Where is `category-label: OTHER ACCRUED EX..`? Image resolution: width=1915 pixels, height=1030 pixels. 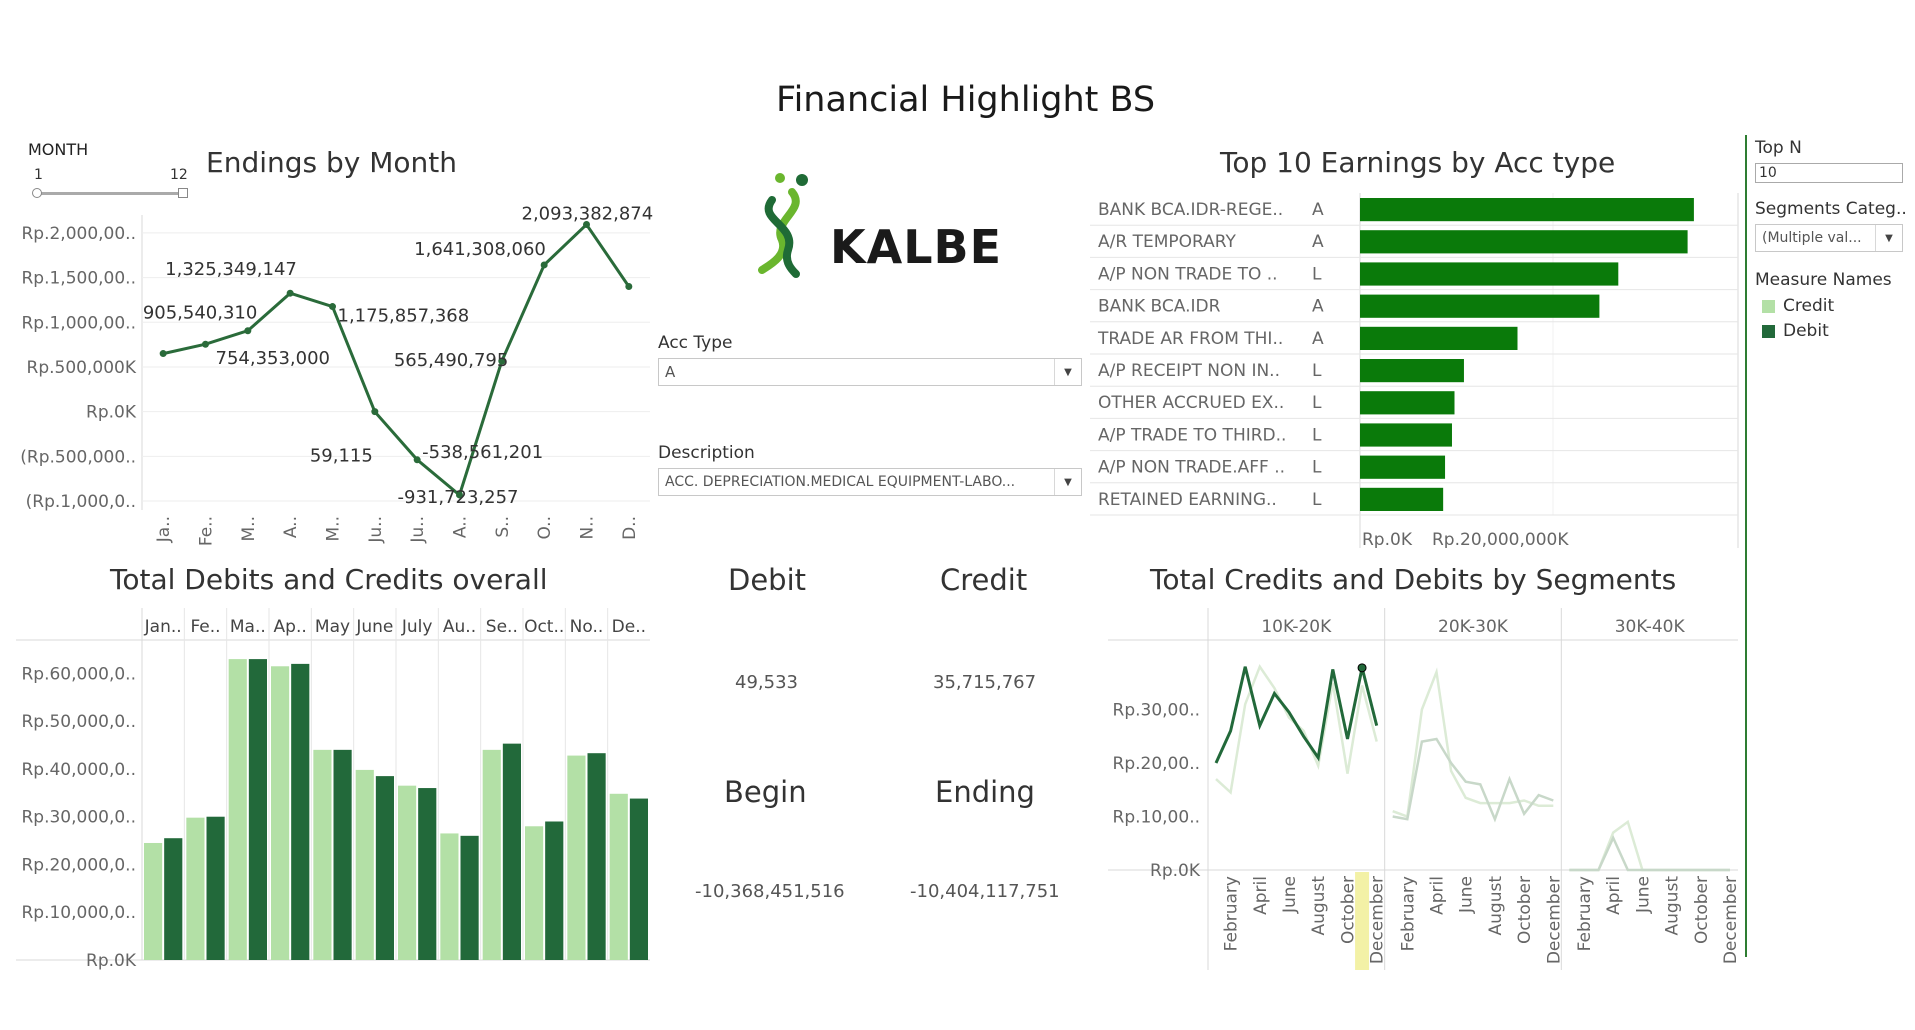 category-label: OTHER ACCRUED EX.. is located at coordinates (1191, 403).